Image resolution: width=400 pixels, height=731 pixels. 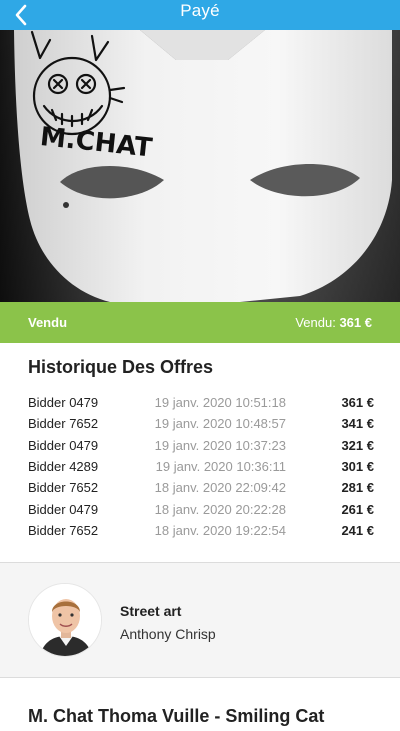 What do you see at coordinates (355, 322) in the screenshot?
I see `final-price-value: 361 €` at bounding box center [355, 322].